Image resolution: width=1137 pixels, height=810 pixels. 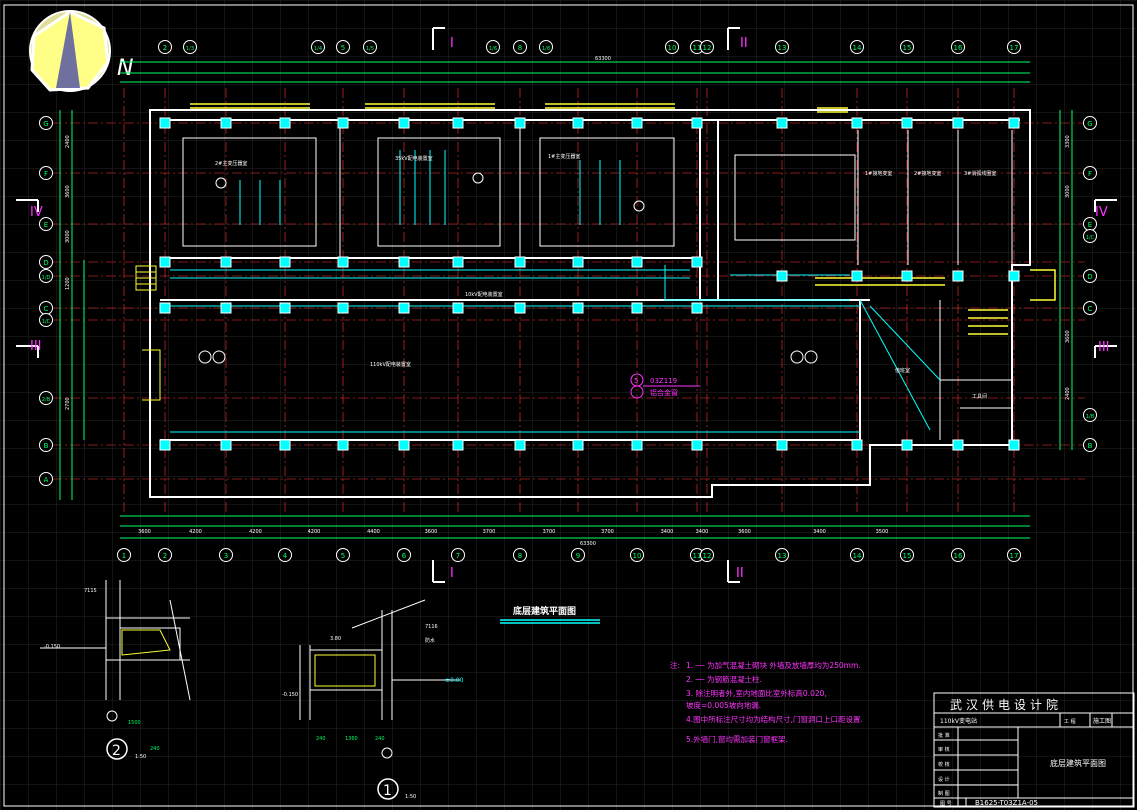 I want to click on axis-bubble: 1/B, so click(x=1090, y=415).